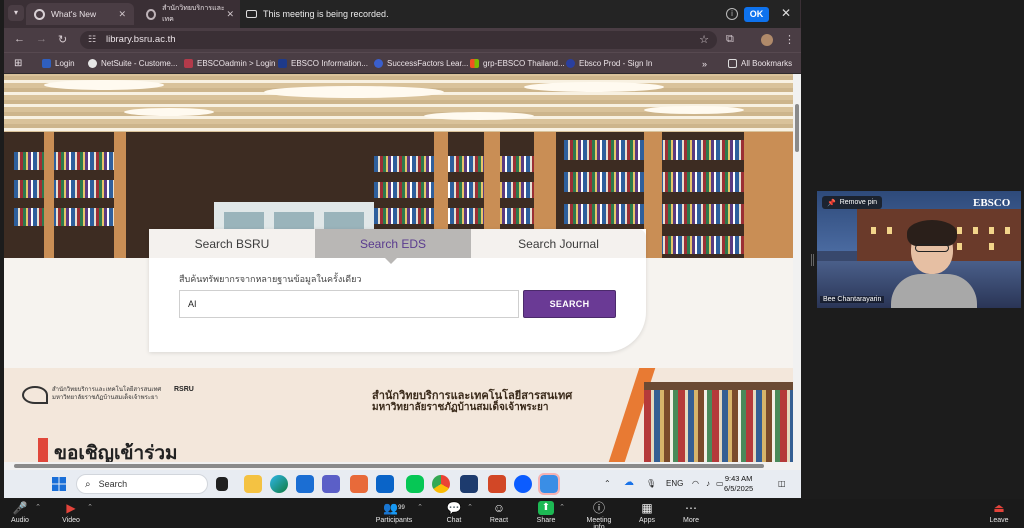 This screenshot has width=1024, height=528. What do you see at coordinates (58, 63) in the screenshot?
I see `bookmark-login: Login` at bounding box center [58, 63].